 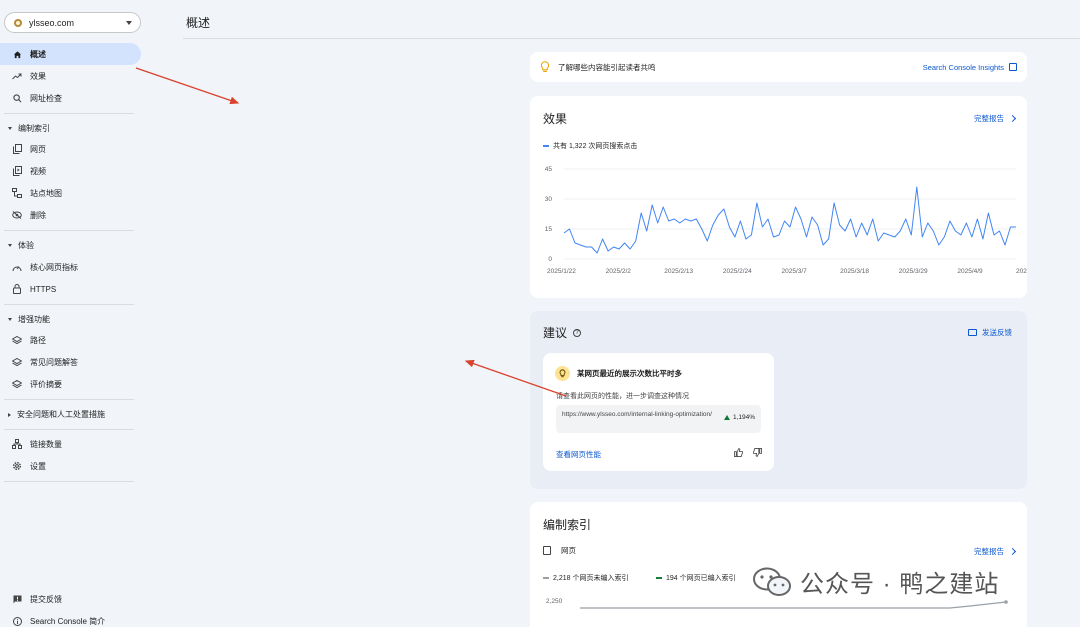 I want to click on wechat-logo-icon, so click(x=772, y=581).